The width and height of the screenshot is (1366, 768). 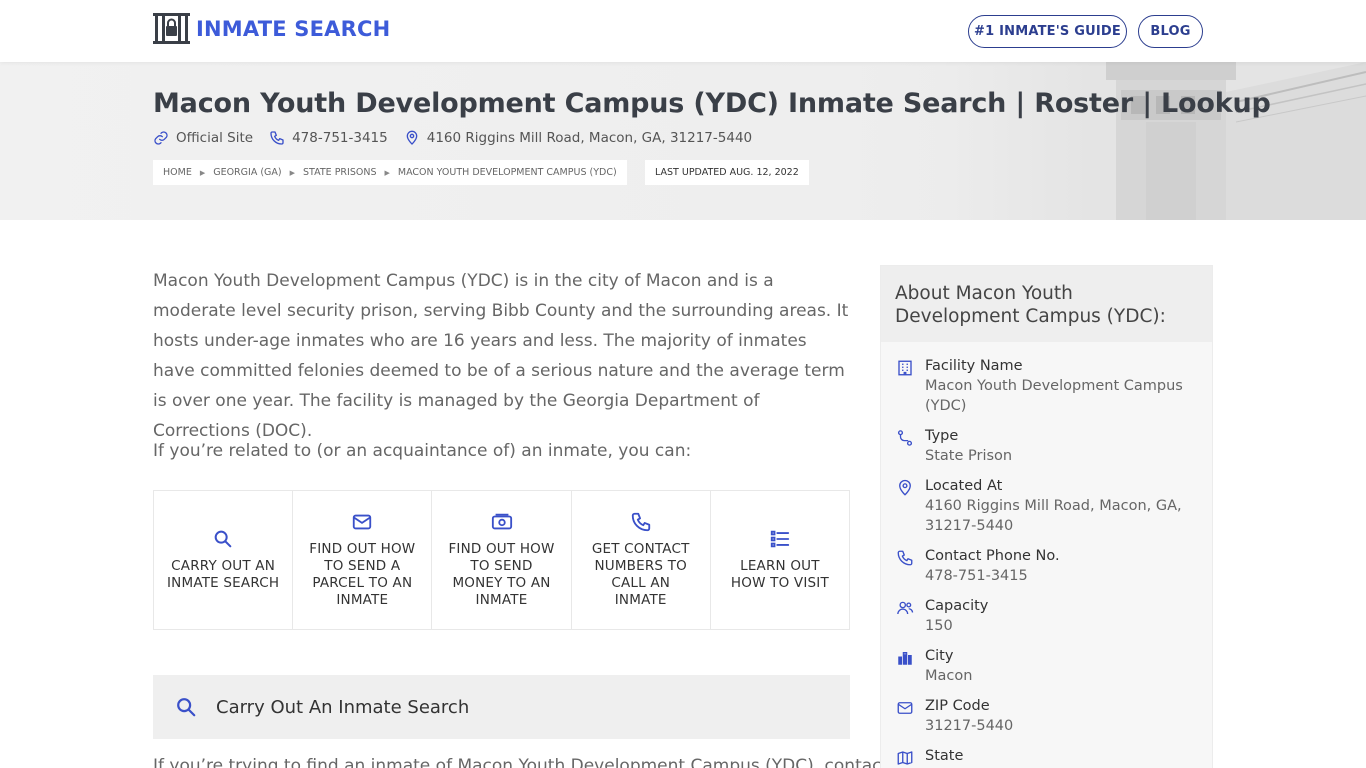 I want to click on section-title: Carry Out An Inmate Search, so click(x=343, y=707).